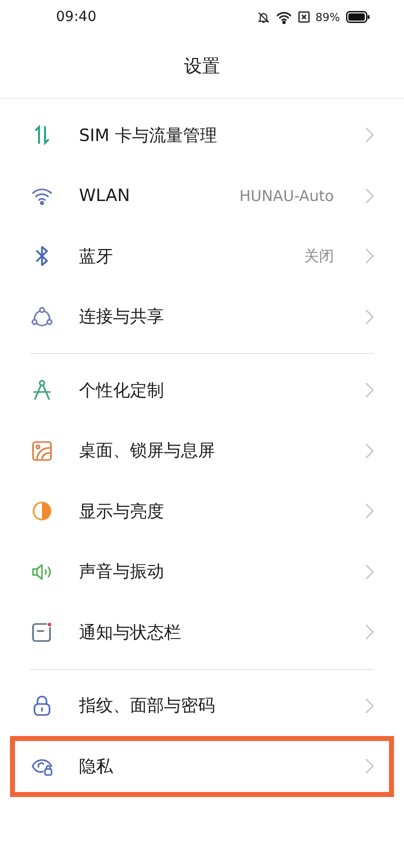 This screenshot has width=404, height=844. What do you see at coordinates (122, 391) in the screenshot?
I see `row-label: 个性化定制` at bounding box center [122, 391].